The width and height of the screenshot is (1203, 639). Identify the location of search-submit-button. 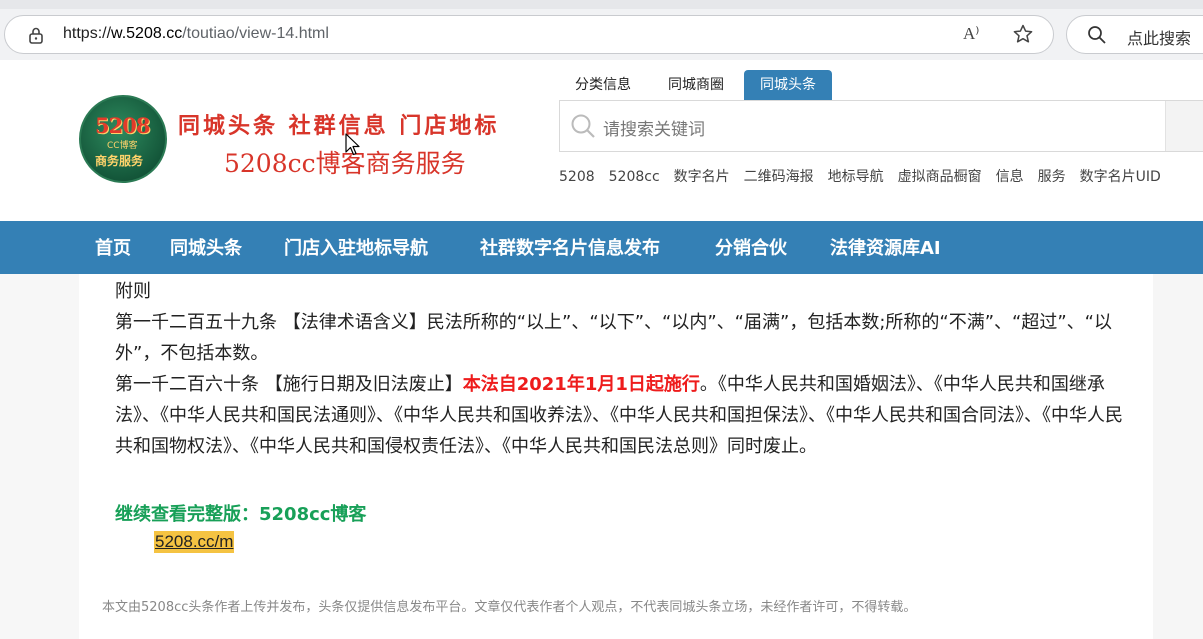
(1184, 126).